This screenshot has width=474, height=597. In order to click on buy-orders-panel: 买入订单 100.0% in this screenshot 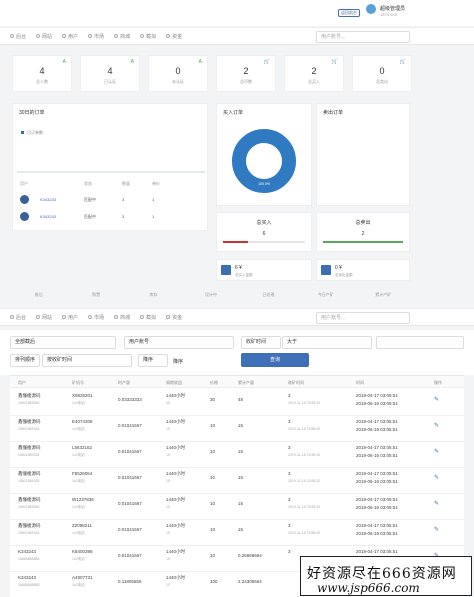, I will do `click(264, 154)`.